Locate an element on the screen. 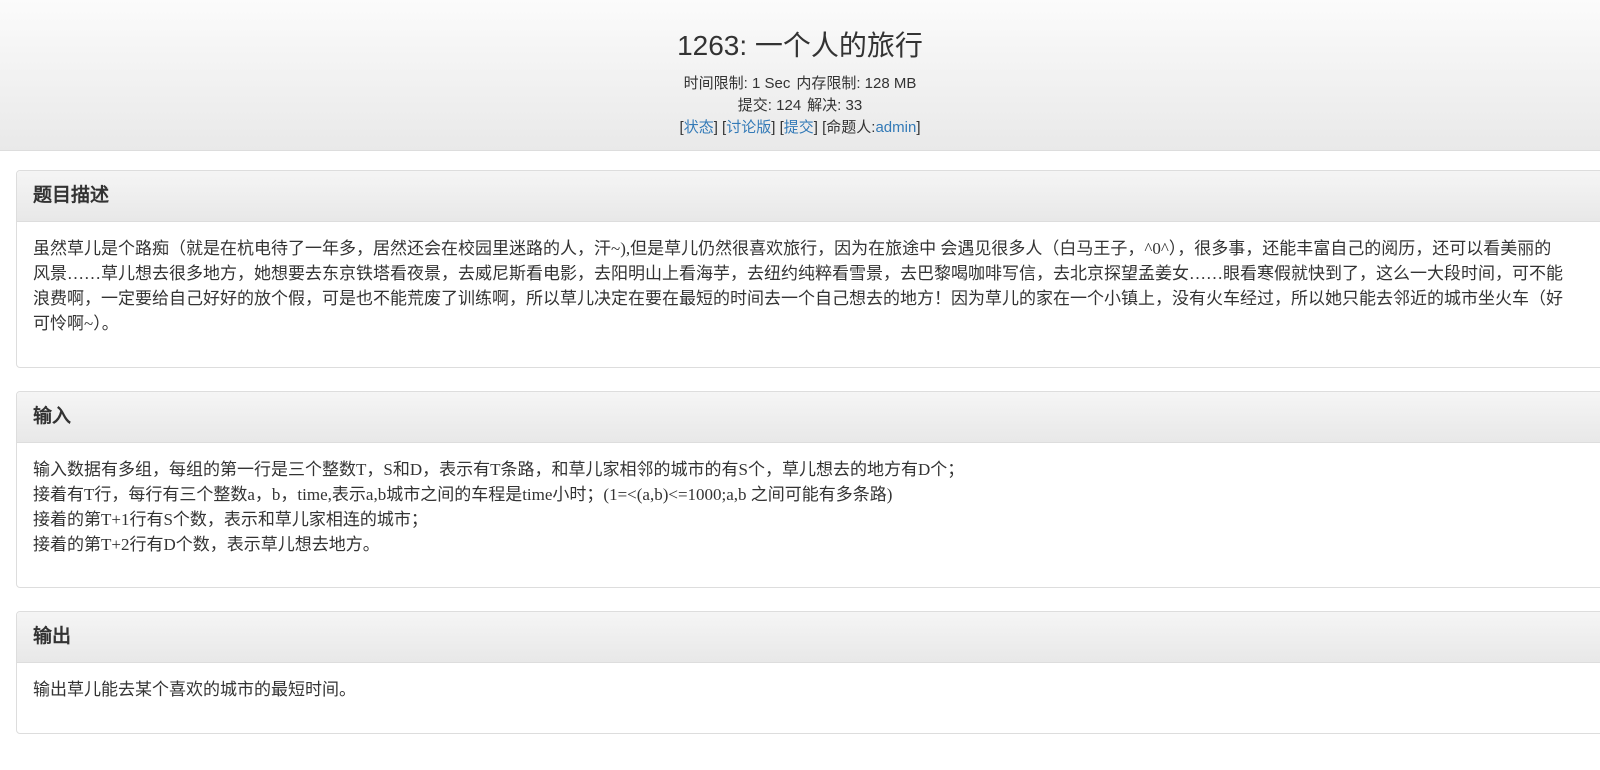 The height and width of the screenshot is (770, 1600). discuss-link: 讨论版 is located at coordinates (748, 127).